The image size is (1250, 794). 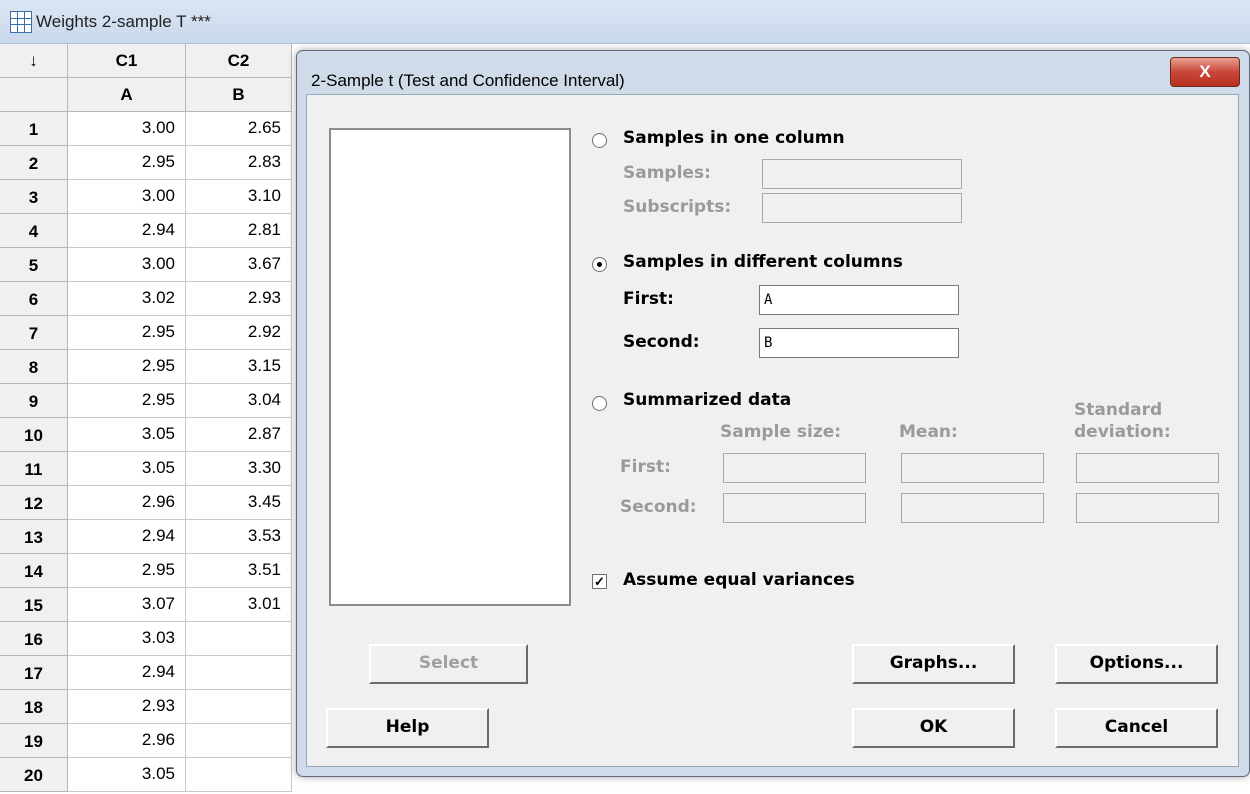 What do you see at coordinates (239, 163) in the screenshot?
I see `cell-b: 2.83` at bounding box center [239, 163].